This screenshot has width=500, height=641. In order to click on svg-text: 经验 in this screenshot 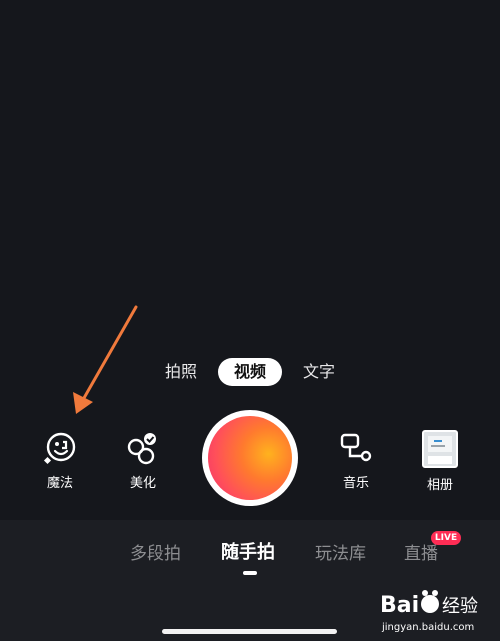, I will do `click(460, 606)`.